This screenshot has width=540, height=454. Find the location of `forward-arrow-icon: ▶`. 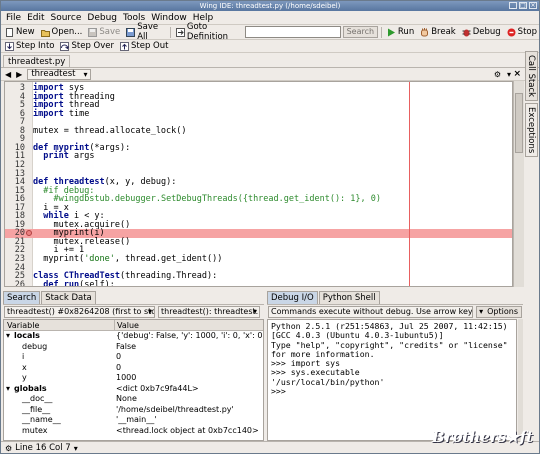

forward-arrow-icon: ▶ is located at coordinates (19, 74).